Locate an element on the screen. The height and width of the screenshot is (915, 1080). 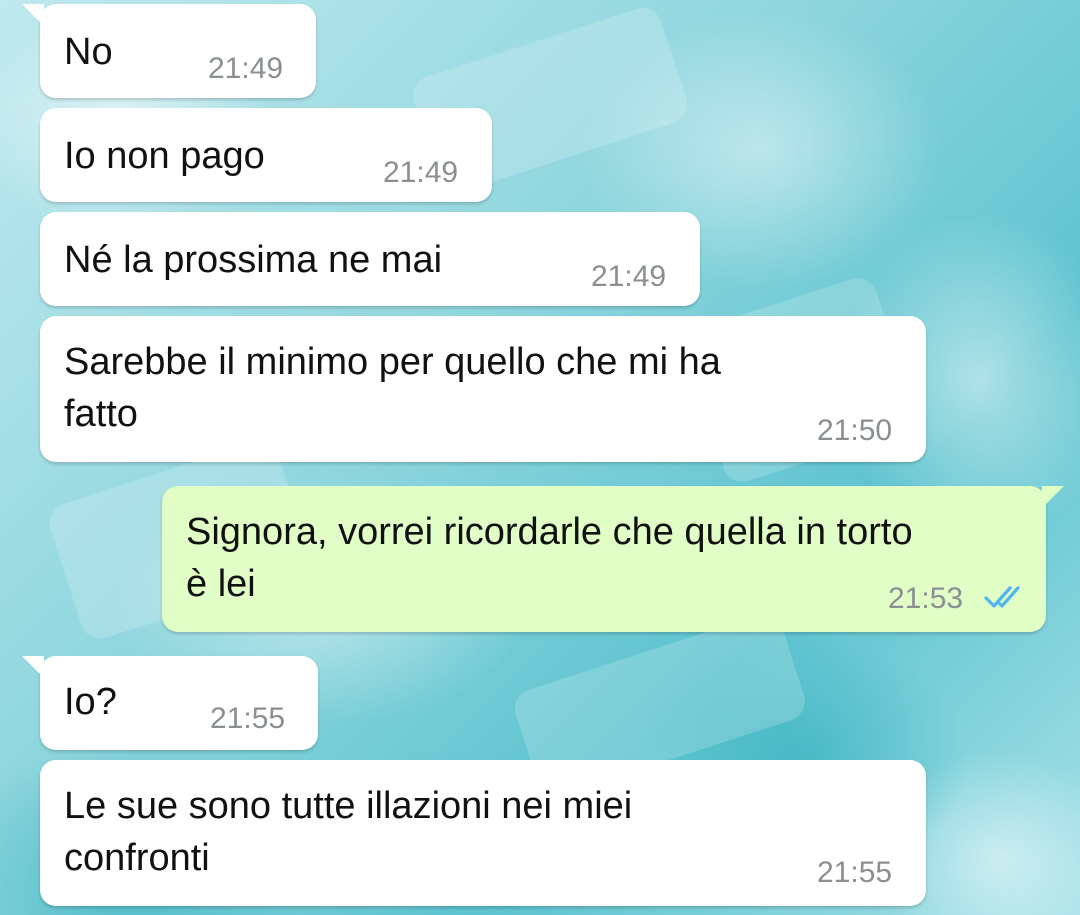
message-text: Io non pago is located at coordinates (164, 156).